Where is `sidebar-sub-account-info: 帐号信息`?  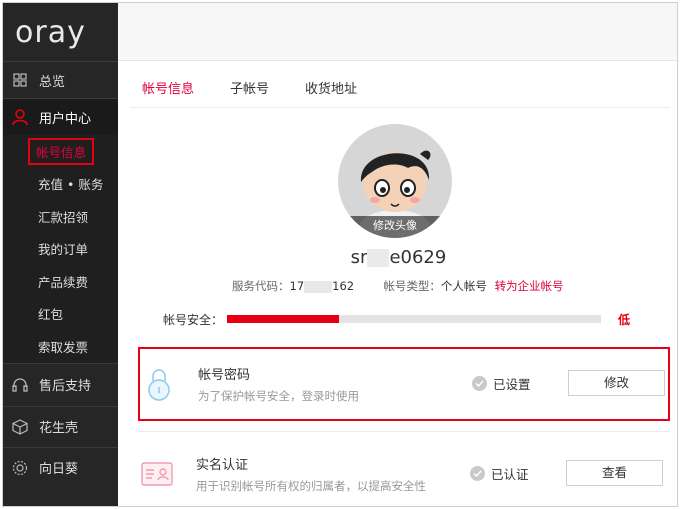
sidebar-sub-account-info: 帐号信息 is located at coordinates (60, 151).